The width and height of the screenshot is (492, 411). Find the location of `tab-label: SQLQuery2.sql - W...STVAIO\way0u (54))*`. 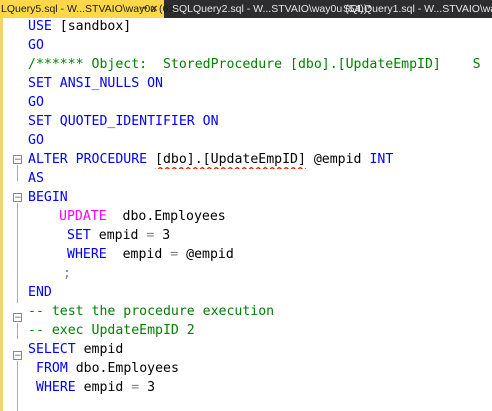

tab-label: SQLQuery2.sql - W...STVAIO\way0u (54))* is located at coordinates (272, 9).